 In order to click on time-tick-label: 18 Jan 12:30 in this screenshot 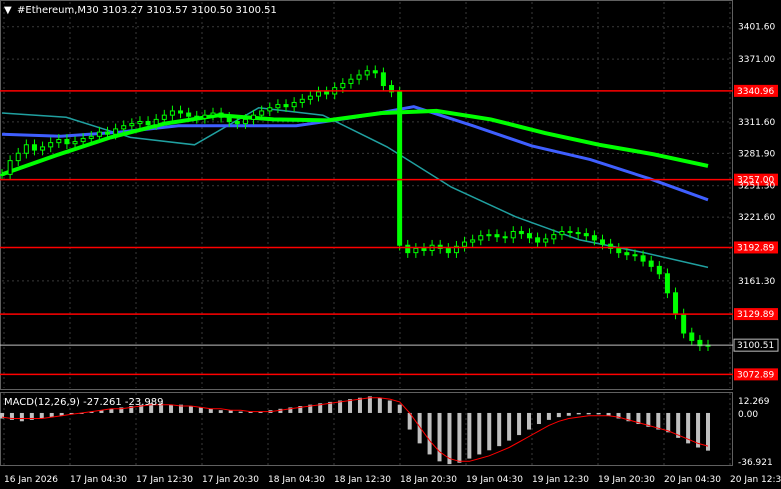, I will do `click(362, 480)`.